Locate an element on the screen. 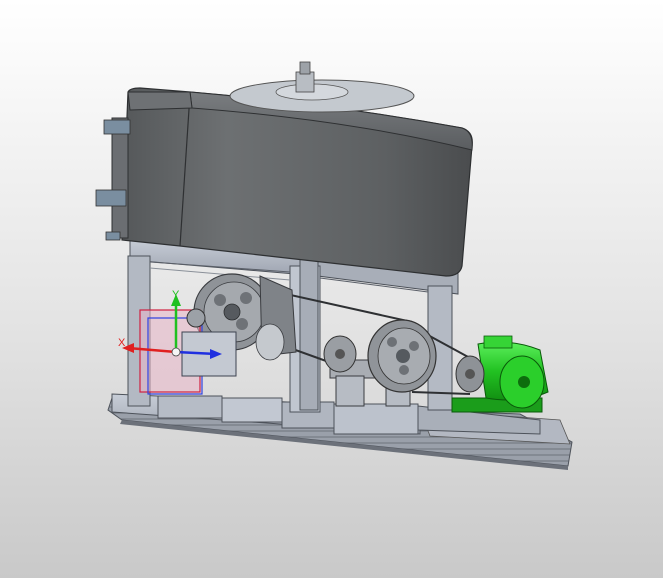 This screenshot has width=663, height=578. secondary-pulley is located at coordinates (402, 356).